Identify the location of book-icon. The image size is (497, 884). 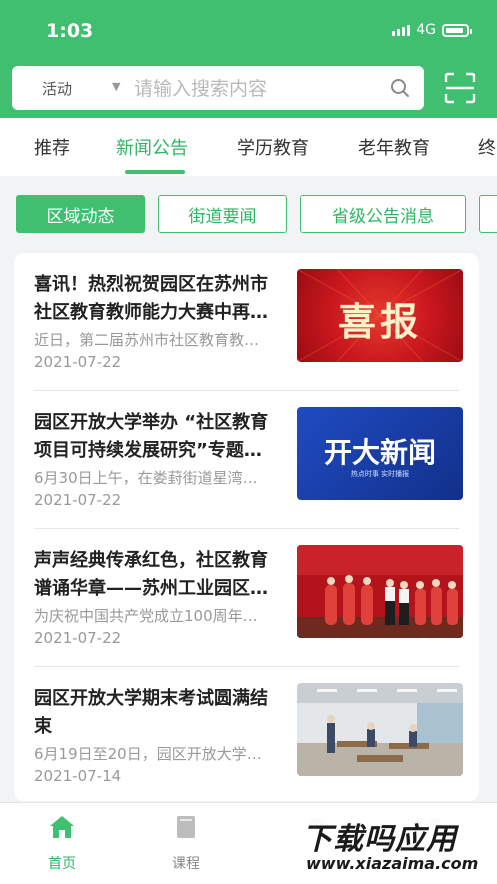
(186, 827).